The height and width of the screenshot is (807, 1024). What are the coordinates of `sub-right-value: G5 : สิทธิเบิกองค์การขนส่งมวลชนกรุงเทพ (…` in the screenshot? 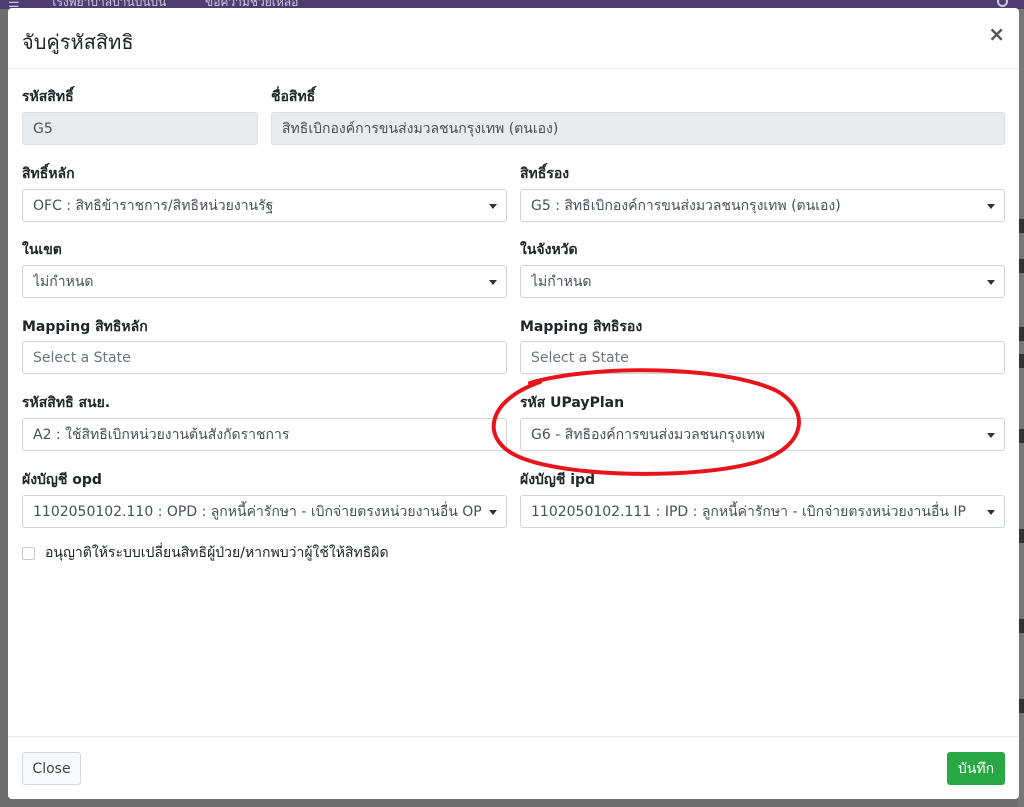 It's located at (686, 205).